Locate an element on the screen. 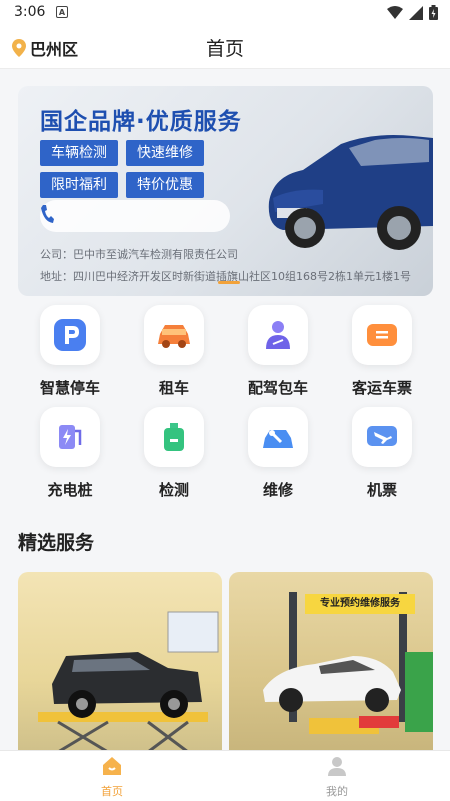 This screenshot has width=450, height=801. inspection-icon is located at coordinates (174, 437).